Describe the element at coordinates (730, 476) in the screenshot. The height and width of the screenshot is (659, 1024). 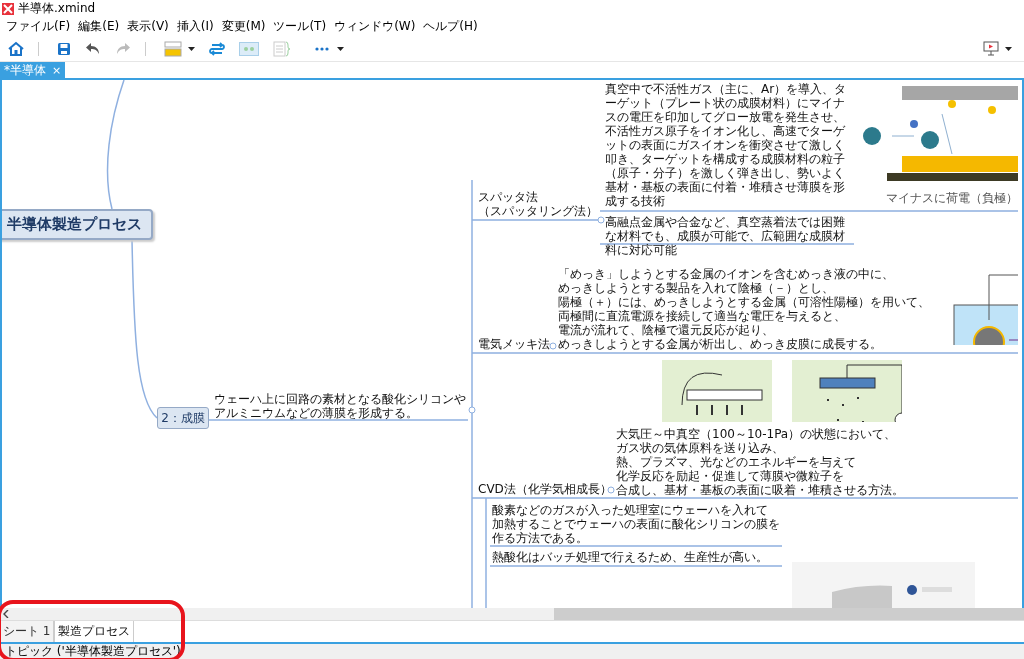
I see `note-text: 化学反応を励起・促進して薄膜や微粒子を` at that location.